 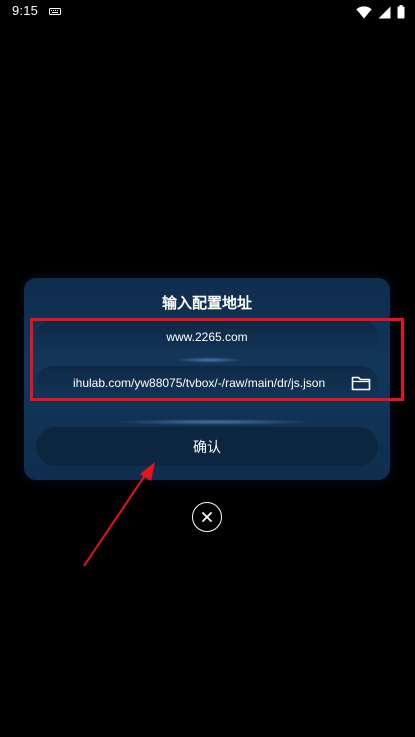 What do you see at coordinates (217, 359) in the screenshot?
I see `annotation-highlight-box` at bounding box center [217, 359].